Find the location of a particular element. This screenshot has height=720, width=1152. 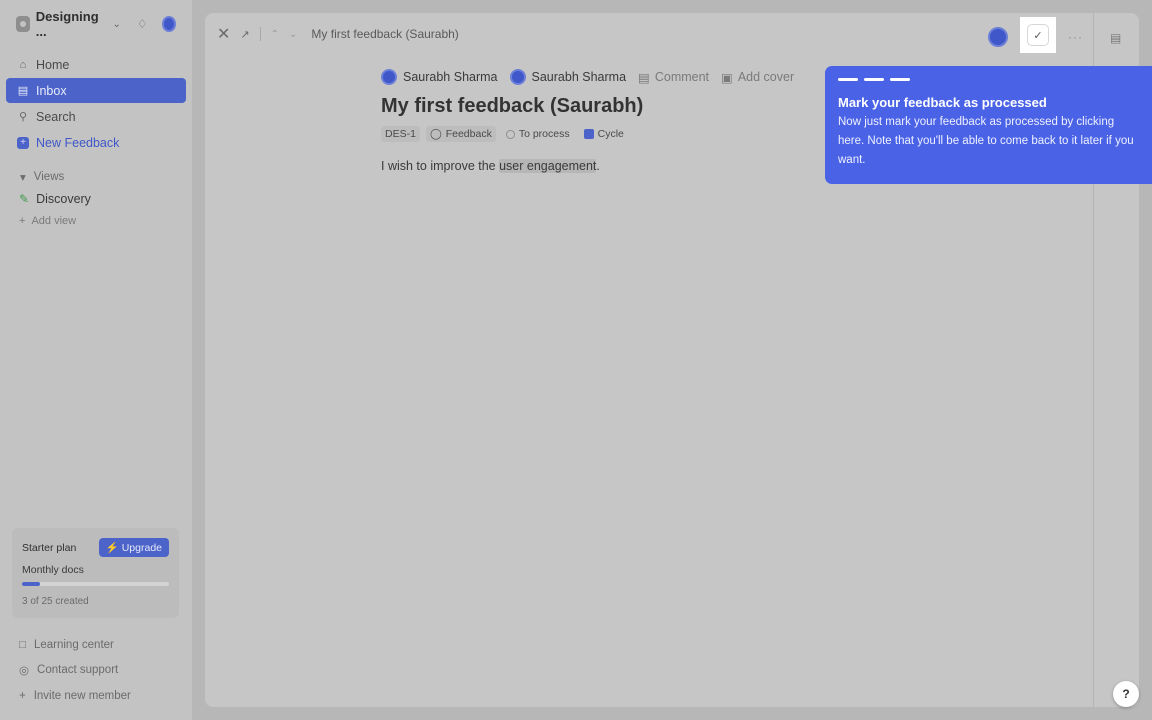

comments-icon: ▤ is located at coordinates (1115, 38).